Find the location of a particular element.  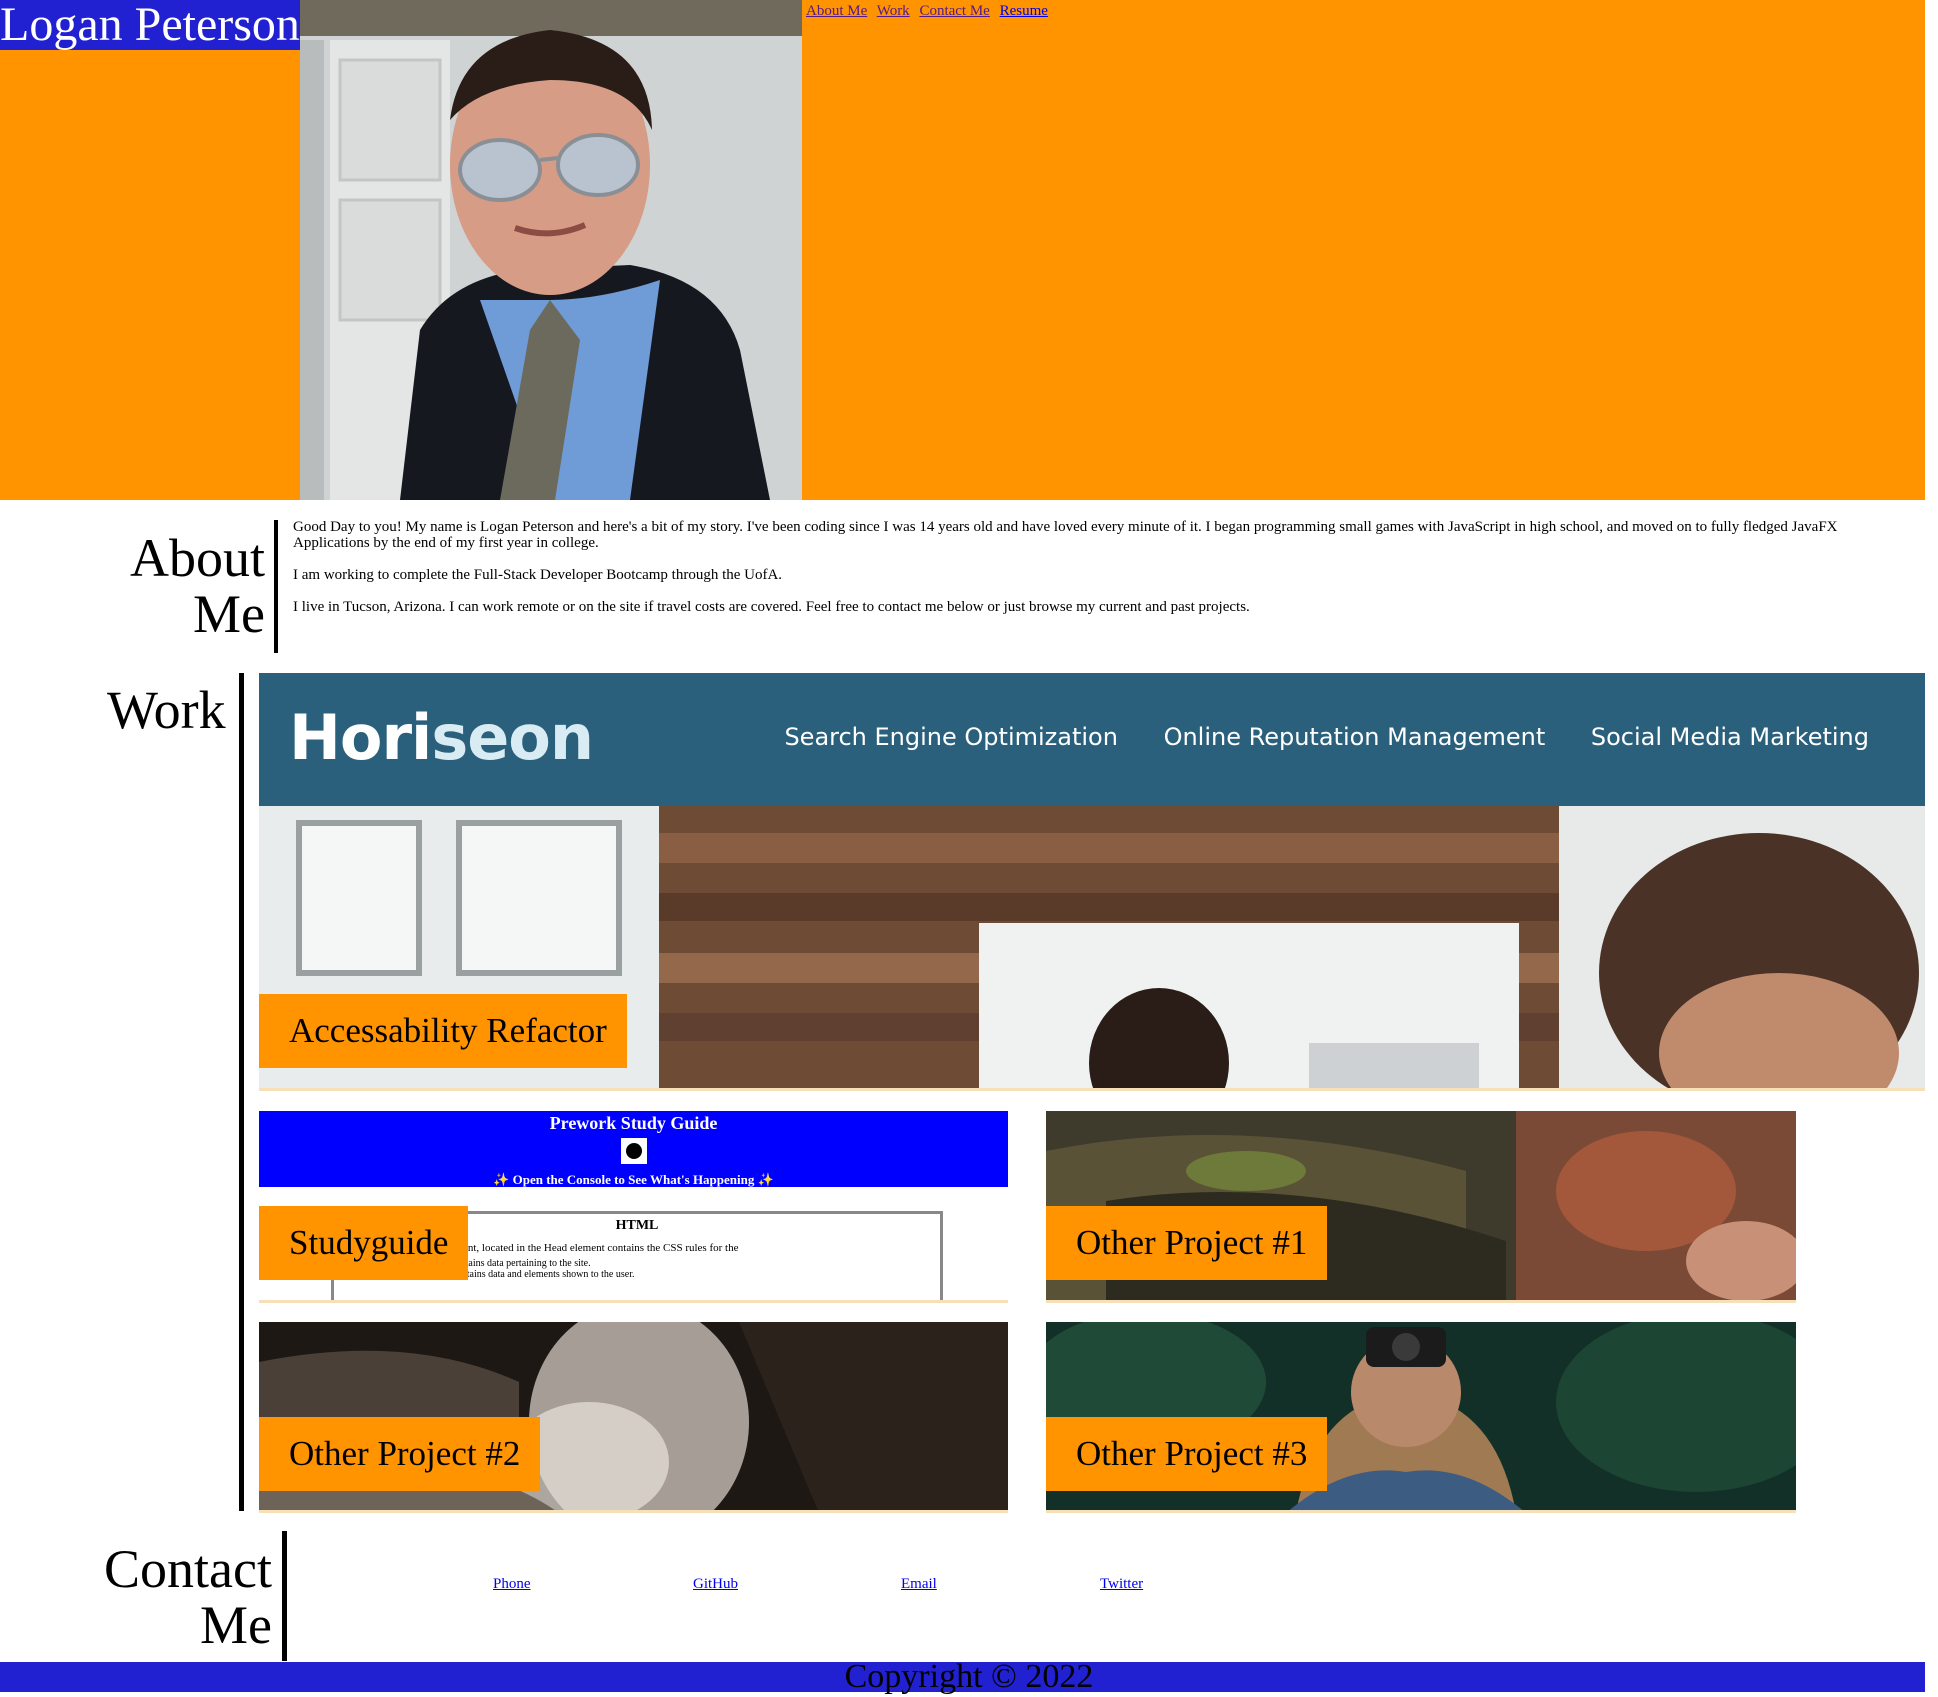

horiseon-logo: Horiseon is located at coordinates (441, 737).